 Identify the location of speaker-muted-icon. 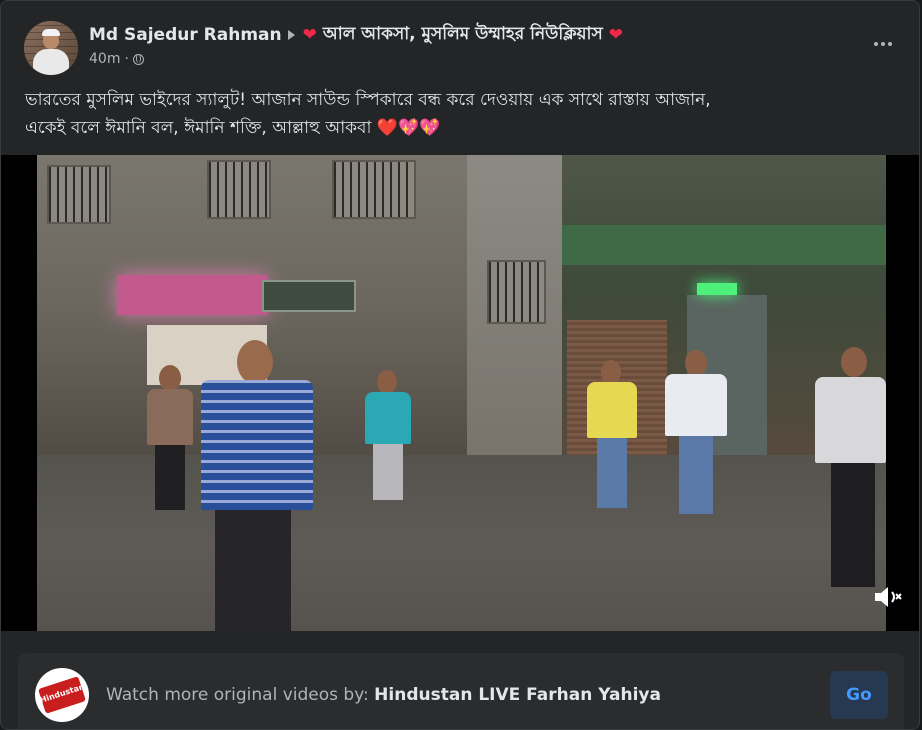
(887, 597).